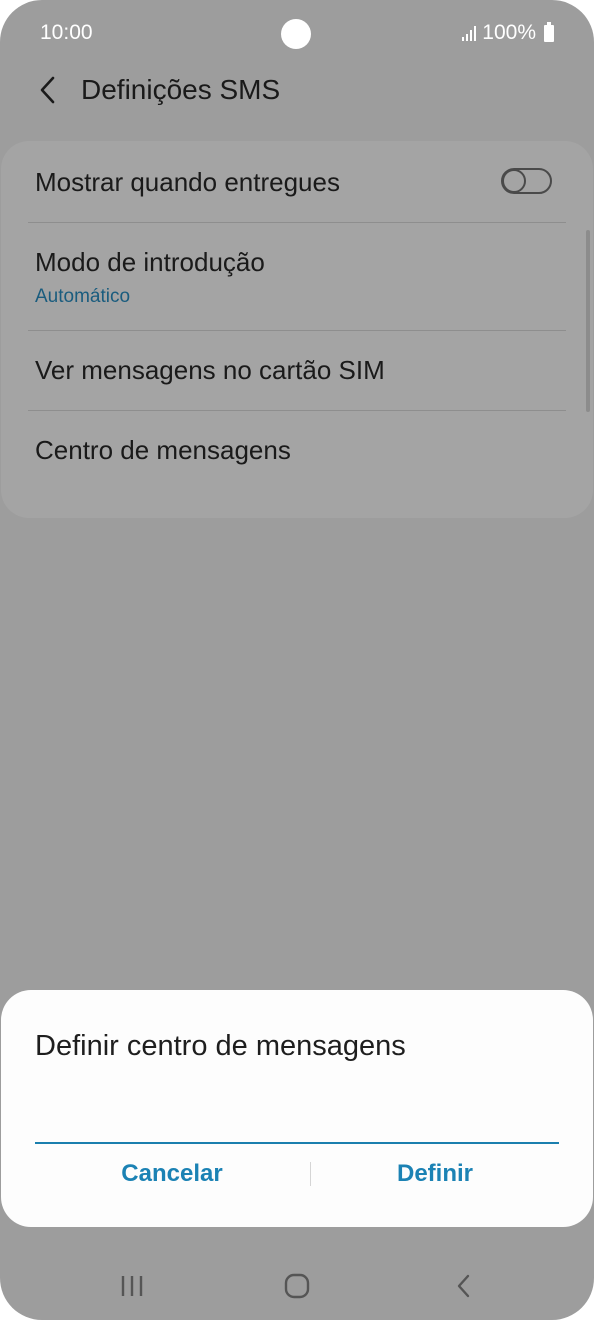  I want to click on navigation-bar, so click(297, 1285).